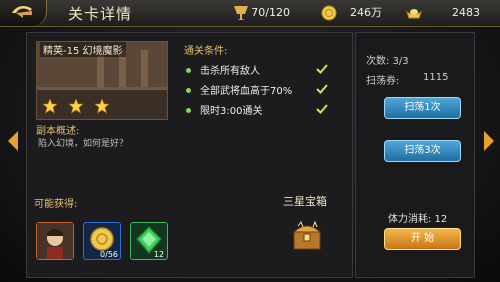  What do you see at coordinates (58, 131) in the screenshot?
I see `summary-label: 副本概述:` at bounding box center [58, 131].